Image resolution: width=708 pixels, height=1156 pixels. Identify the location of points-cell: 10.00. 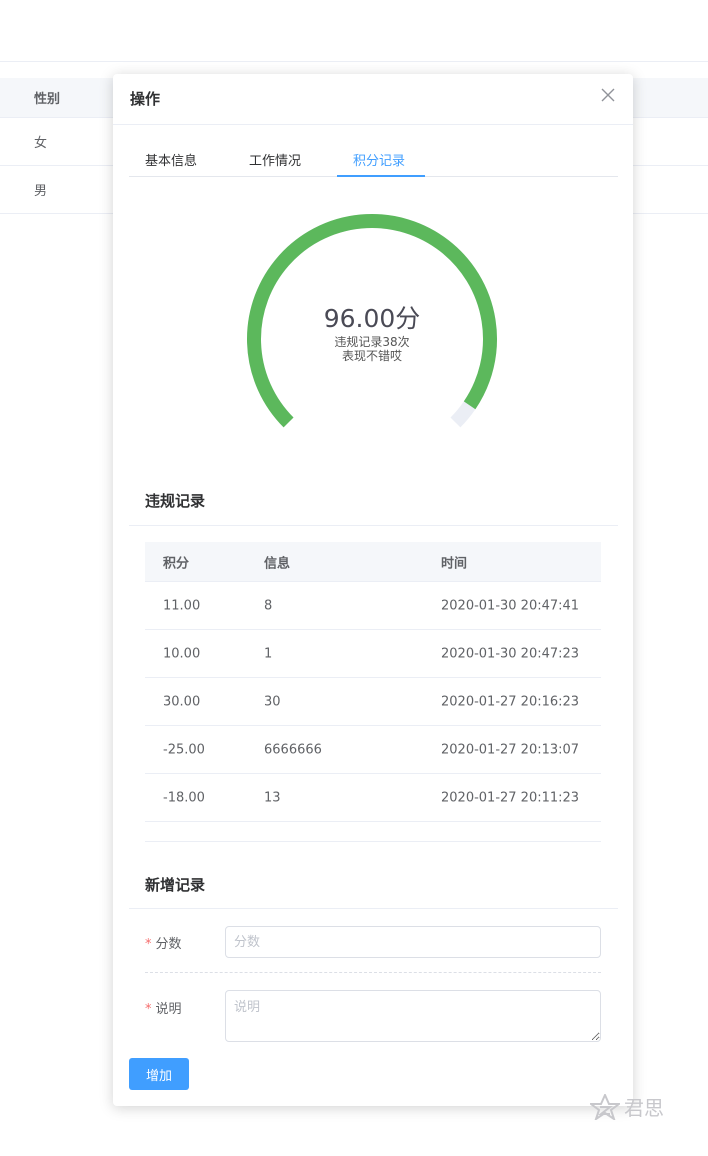
(182, 653).